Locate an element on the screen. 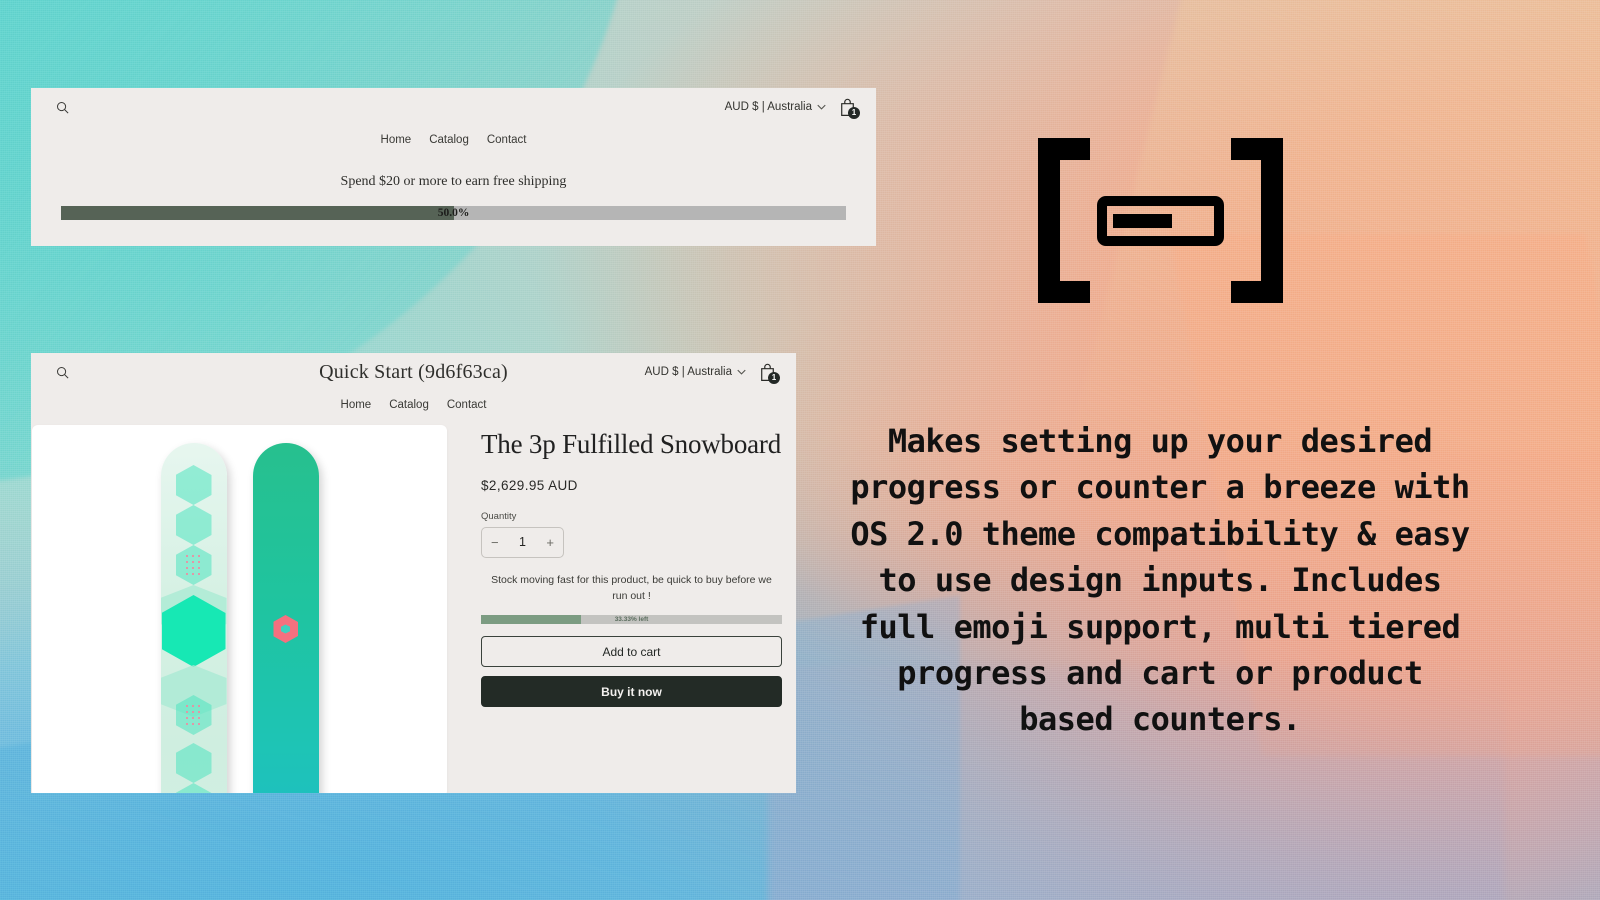 The width and height of the screenshot is (1600, 900). add-to-cart-button: Add to cart is located at coordinates (631, 652).